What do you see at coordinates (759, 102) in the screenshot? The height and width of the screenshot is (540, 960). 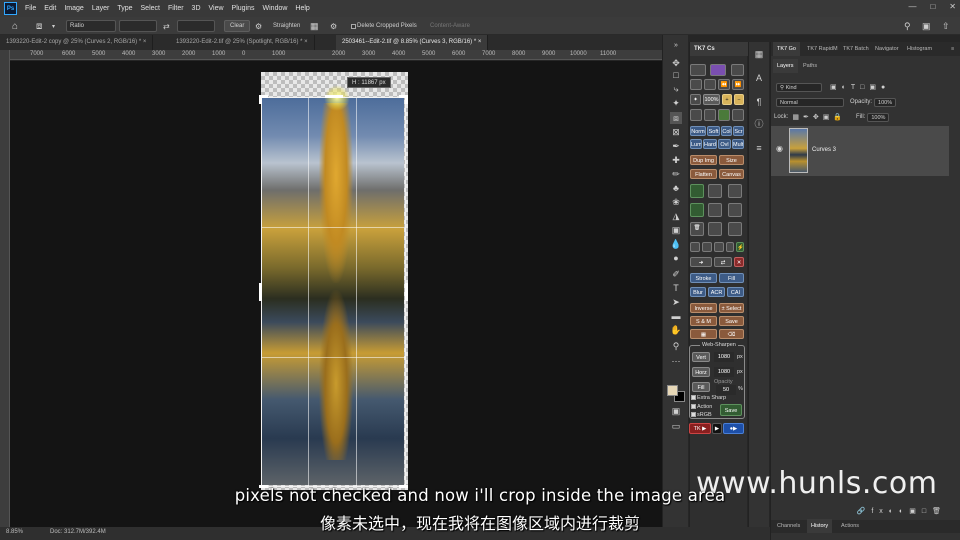 I see `paragraph-icon: ¶` at bounding box center [759, 102].